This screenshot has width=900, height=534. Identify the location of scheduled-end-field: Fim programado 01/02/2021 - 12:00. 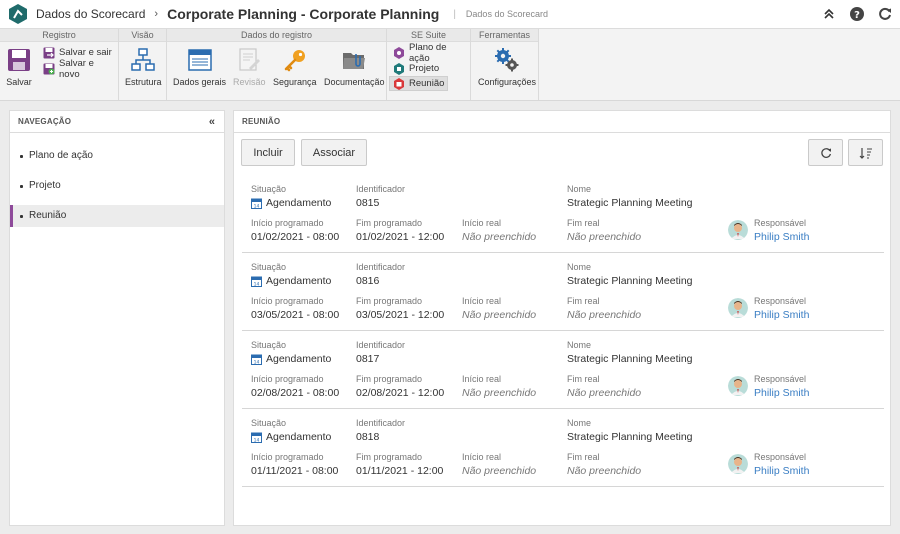
(400, 231).